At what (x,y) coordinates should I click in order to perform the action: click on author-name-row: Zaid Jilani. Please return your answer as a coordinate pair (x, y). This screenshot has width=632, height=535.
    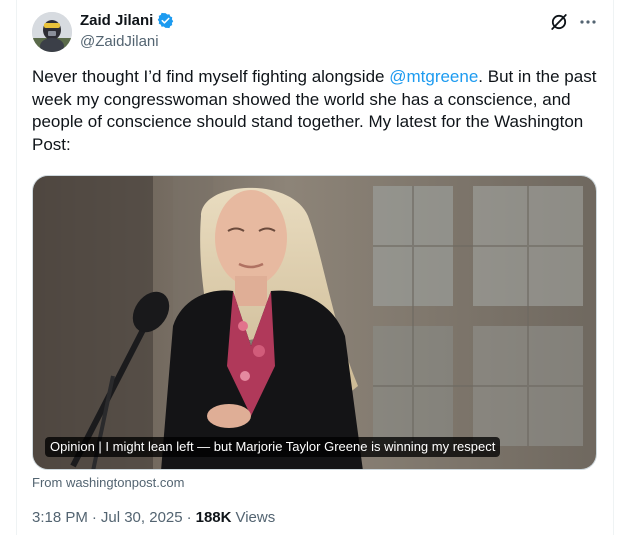
    Looking at the image, I should click on (127, 20).